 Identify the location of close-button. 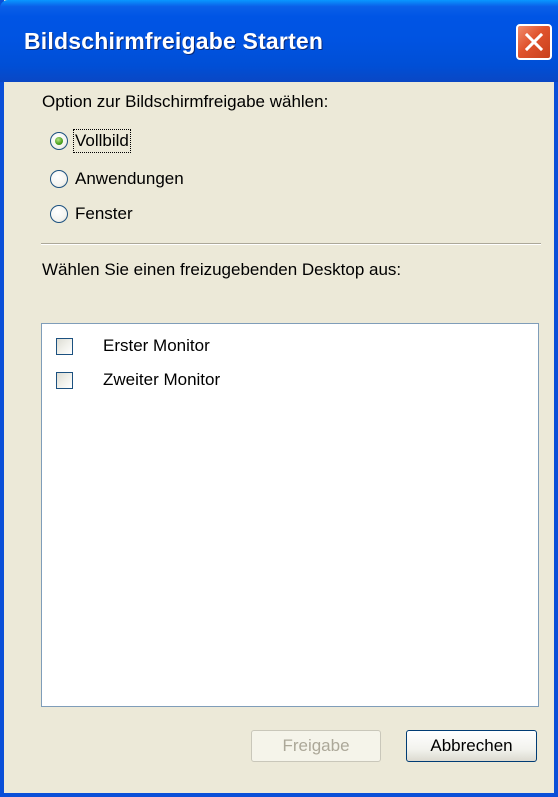
(534, 42).